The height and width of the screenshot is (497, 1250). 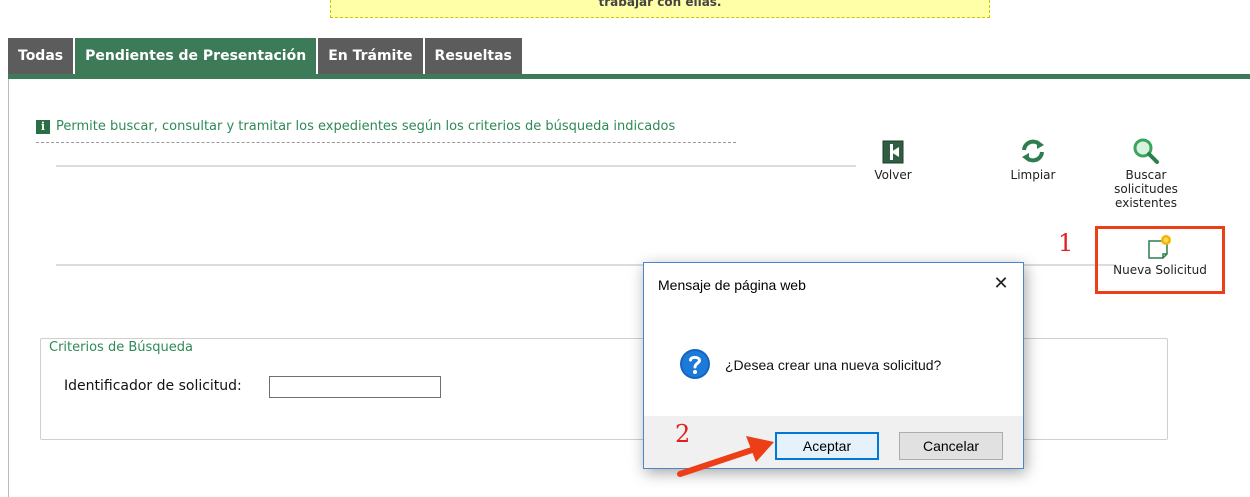 I want to click on magnifier-icon, so click(x=1146, y=151).